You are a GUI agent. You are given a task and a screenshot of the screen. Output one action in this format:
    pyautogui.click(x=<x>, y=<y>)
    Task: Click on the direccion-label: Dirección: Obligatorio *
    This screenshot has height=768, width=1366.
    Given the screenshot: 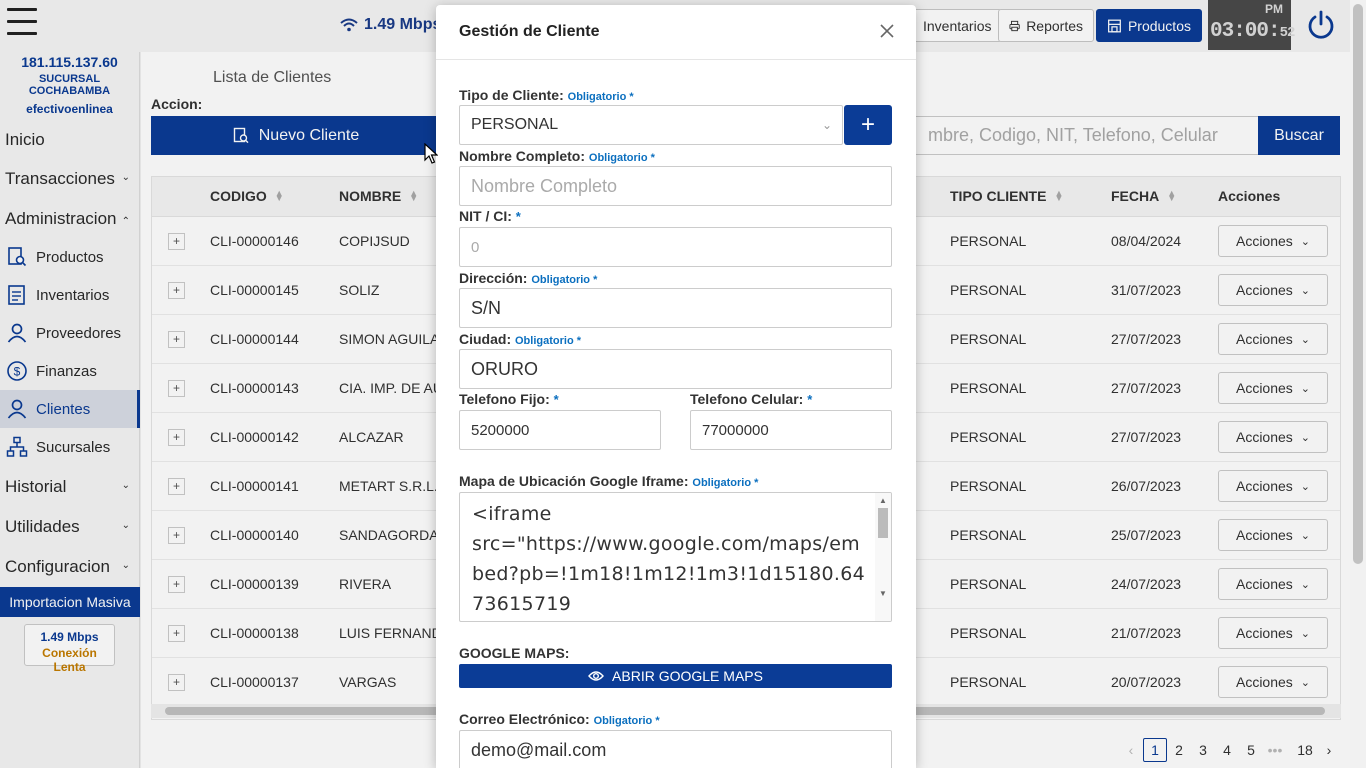 What is the action you would take?
    pyautogui.click(x=528, y=278)
    